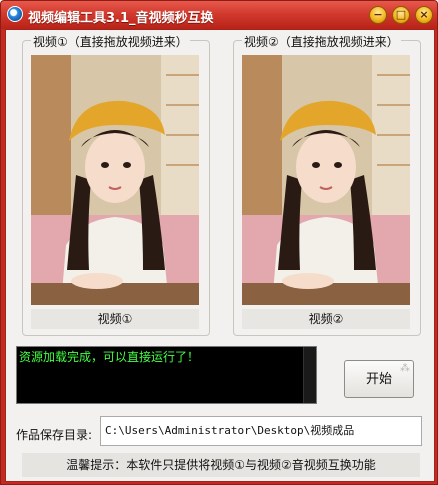 The height and width of the screenshot is (485, 438). I want to click on video2-caption: 视频②, so click(326, 319).